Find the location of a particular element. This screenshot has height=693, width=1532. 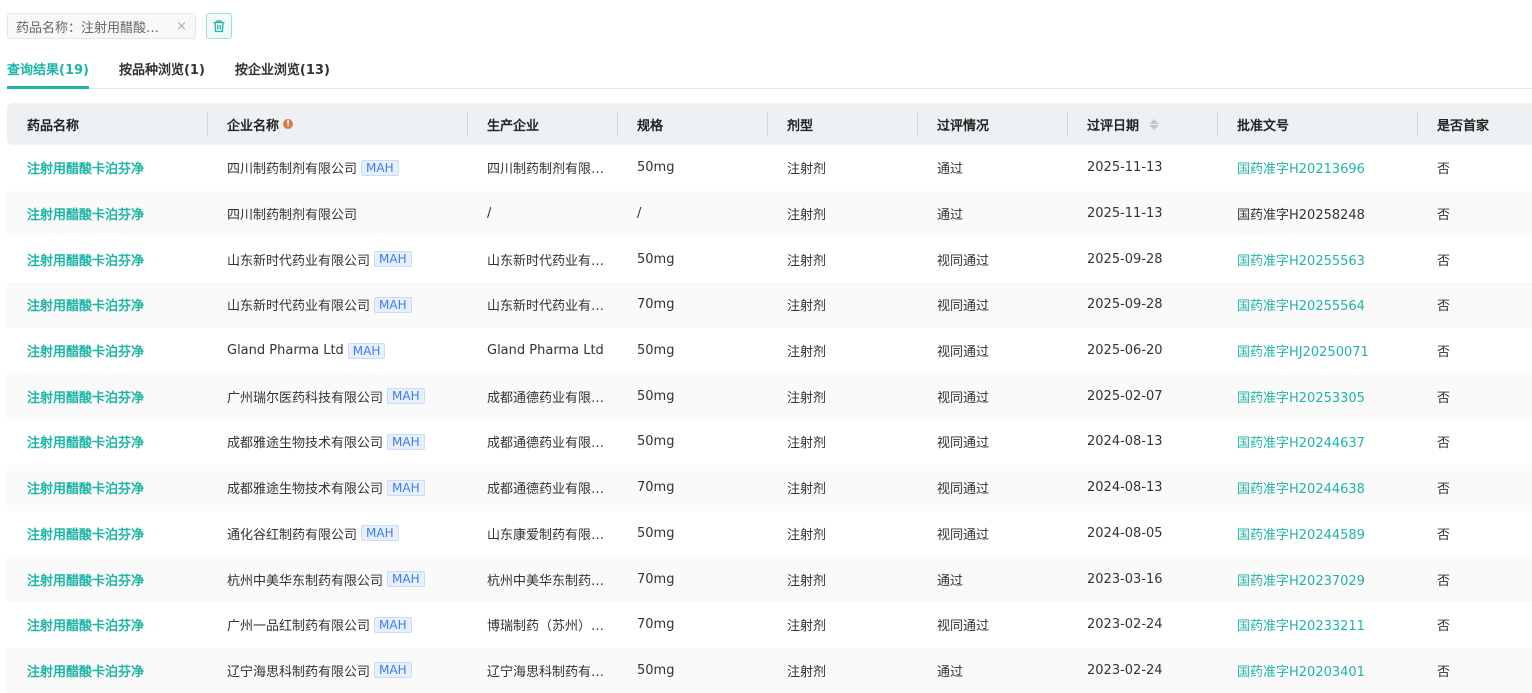

company-name: Gland Pharma Ltd is located at coordinates (285, 351).